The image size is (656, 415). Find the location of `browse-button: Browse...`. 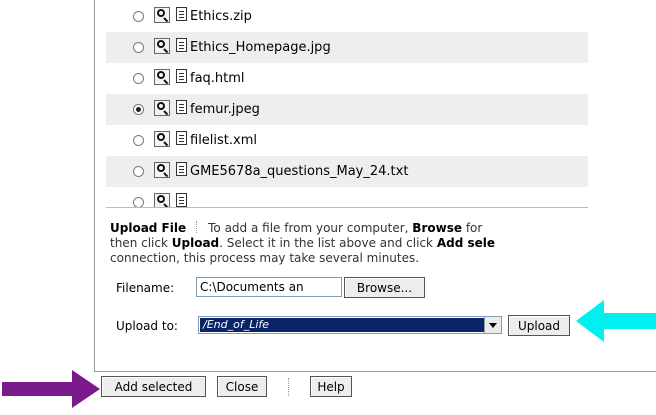

browse-button: Browse... is located at coordinates (384, 287).